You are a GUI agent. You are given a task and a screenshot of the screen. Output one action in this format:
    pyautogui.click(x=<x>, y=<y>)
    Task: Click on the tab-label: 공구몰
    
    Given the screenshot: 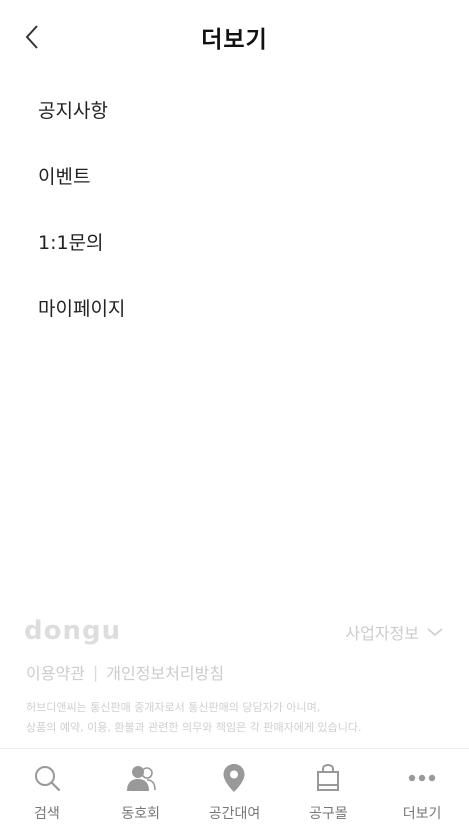 What is the action you would take?
    pyautogui.click(x=328, y=814)
    